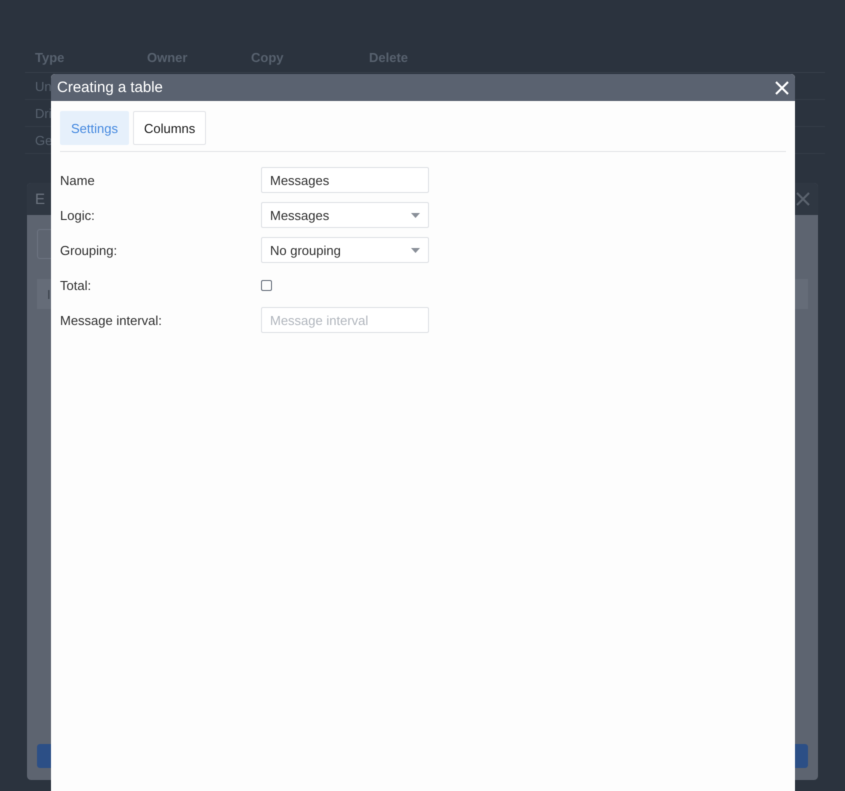  What do you see at coordinates (345, 215) in the screenshot?
I see `dropdown: Messages` at bounding box center [345, 215].